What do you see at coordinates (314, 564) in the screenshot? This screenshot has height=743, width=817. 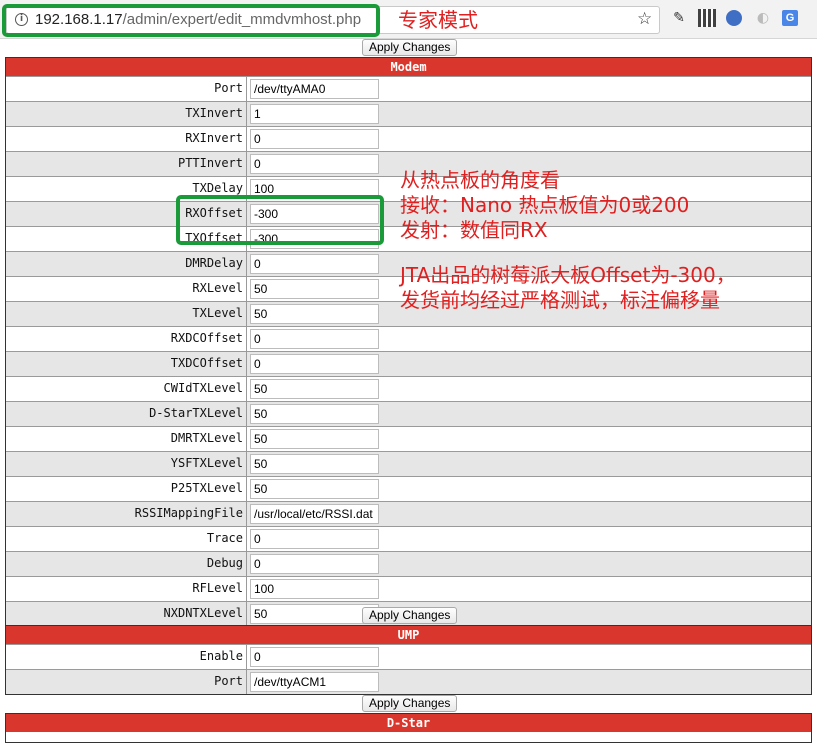 I see `setting-input-debug` at bounding box center [314, 564].